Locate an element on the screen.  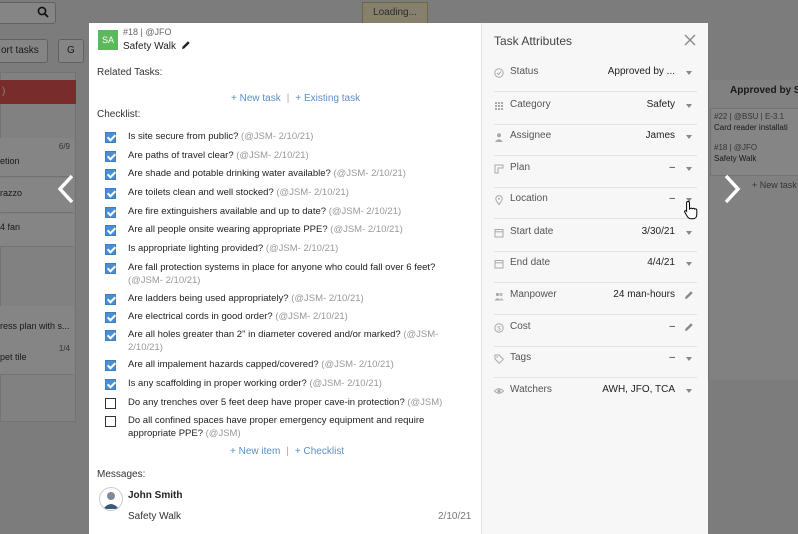
task-title-text: Safety Walk is located at coordinates (149, 46).